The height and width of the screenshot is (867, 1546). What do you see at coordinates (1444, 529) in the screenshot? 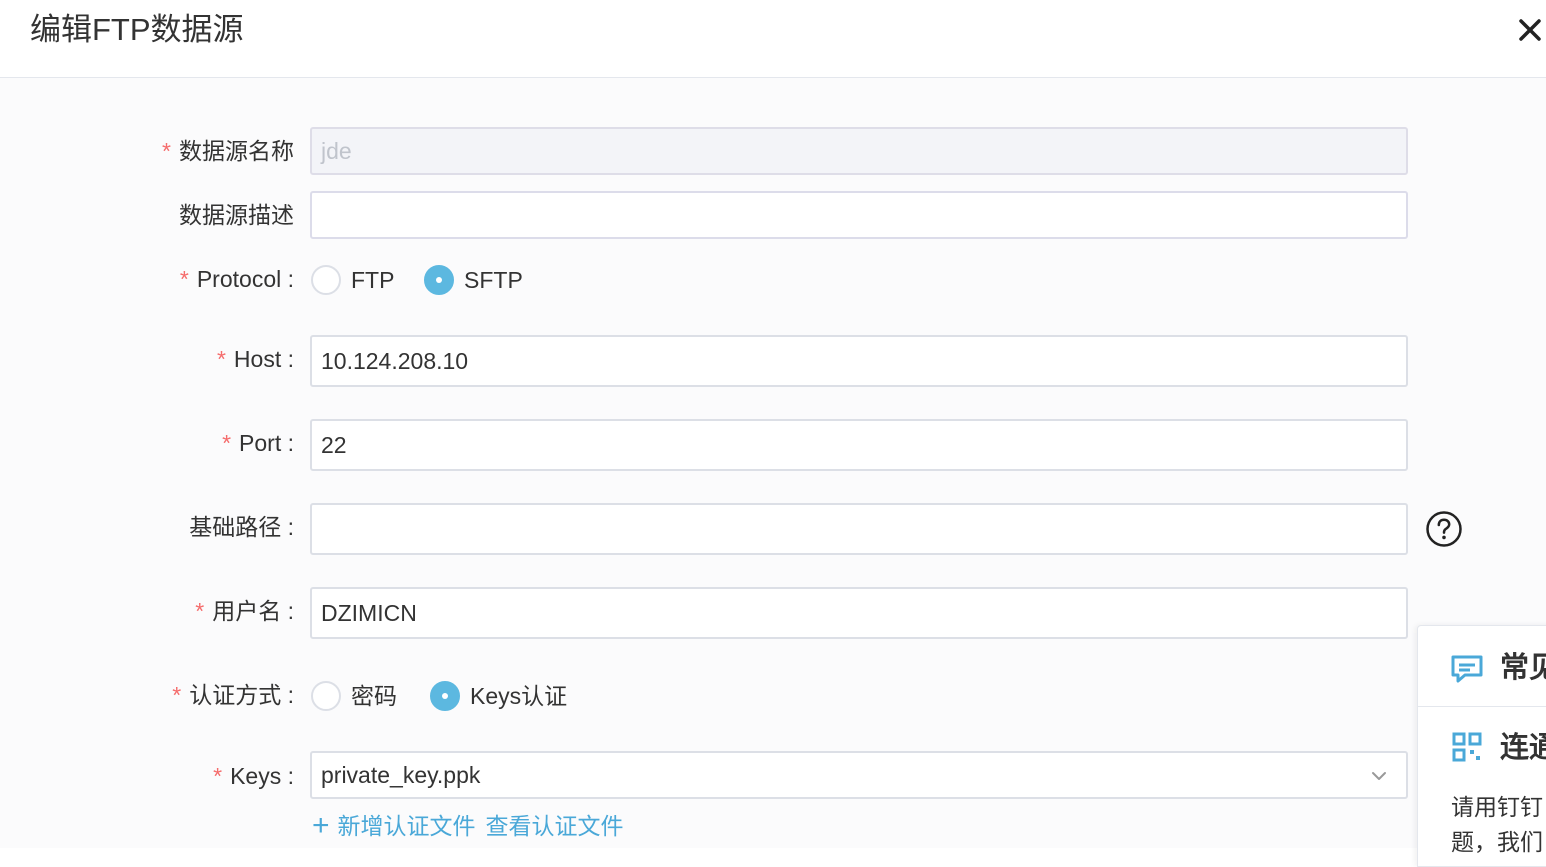
I see `help-circle-icon` at bounding box center [1444, 529].